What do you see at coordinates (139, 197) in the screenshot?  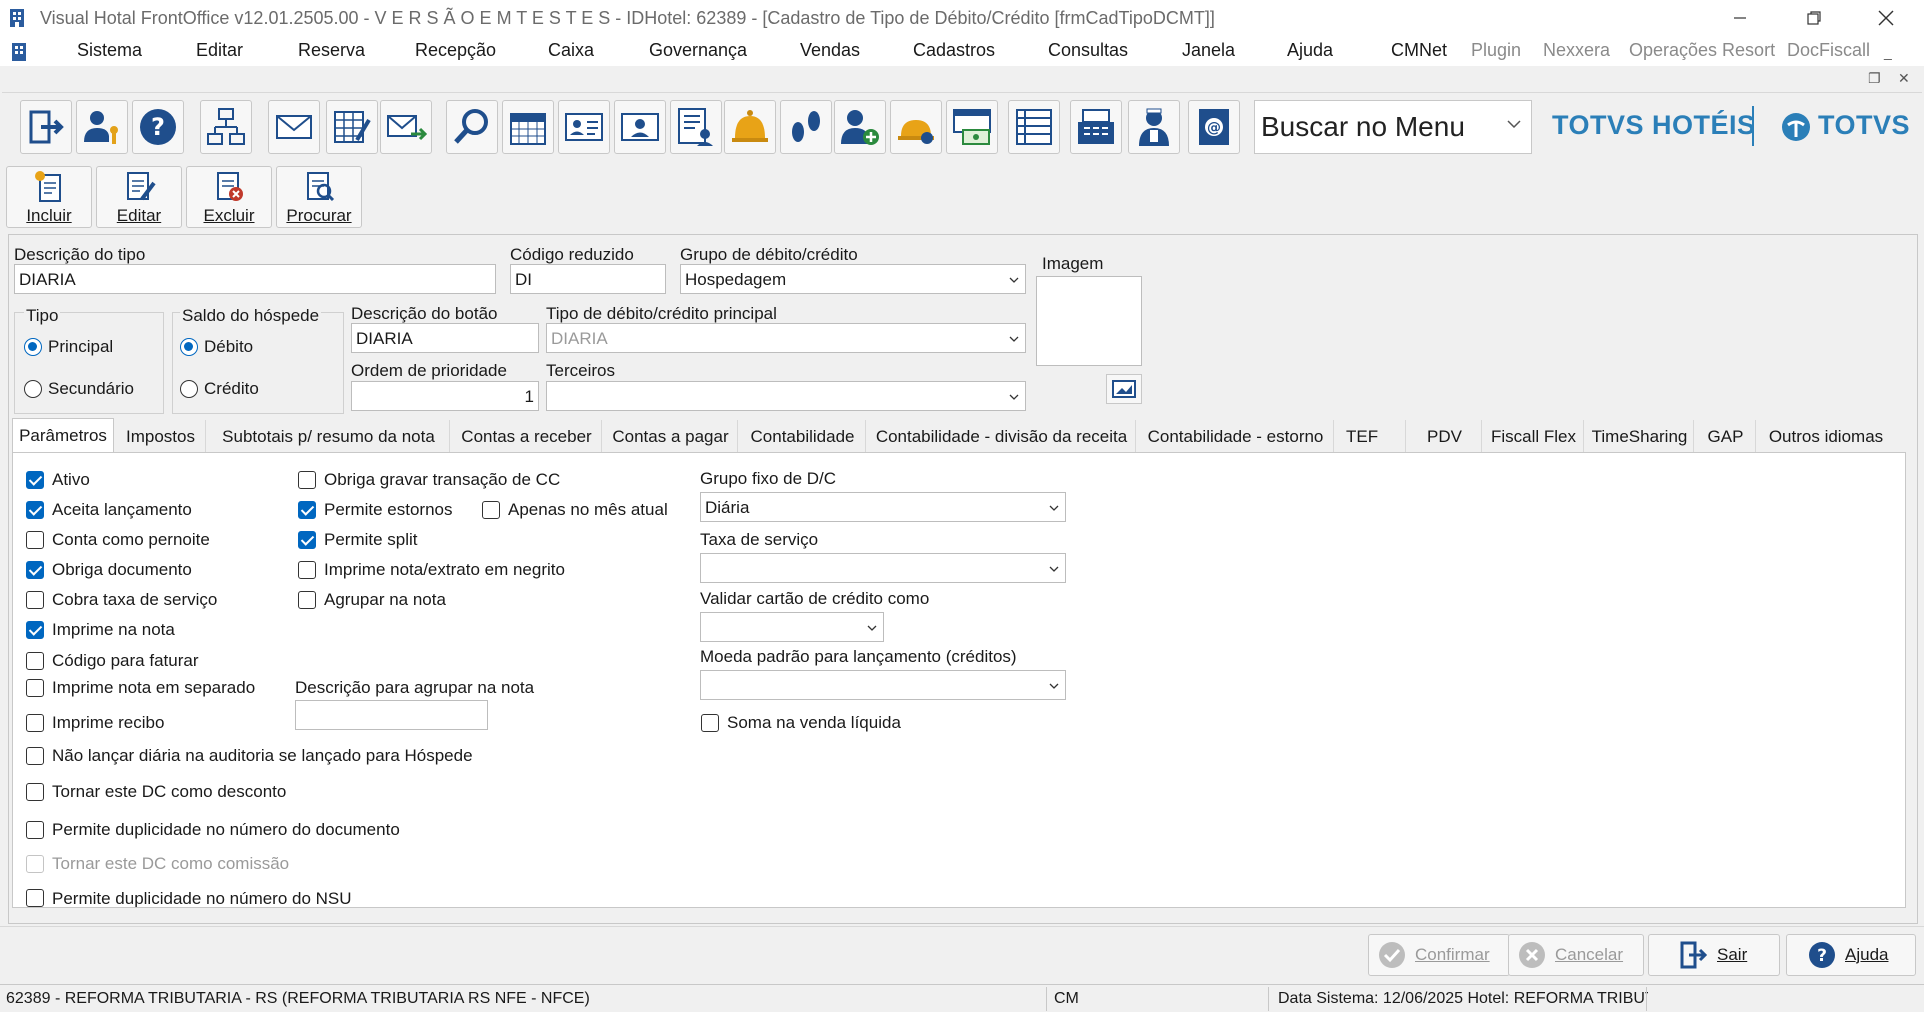 I see `editar-button: Editar` at bounding box center [139, 197].